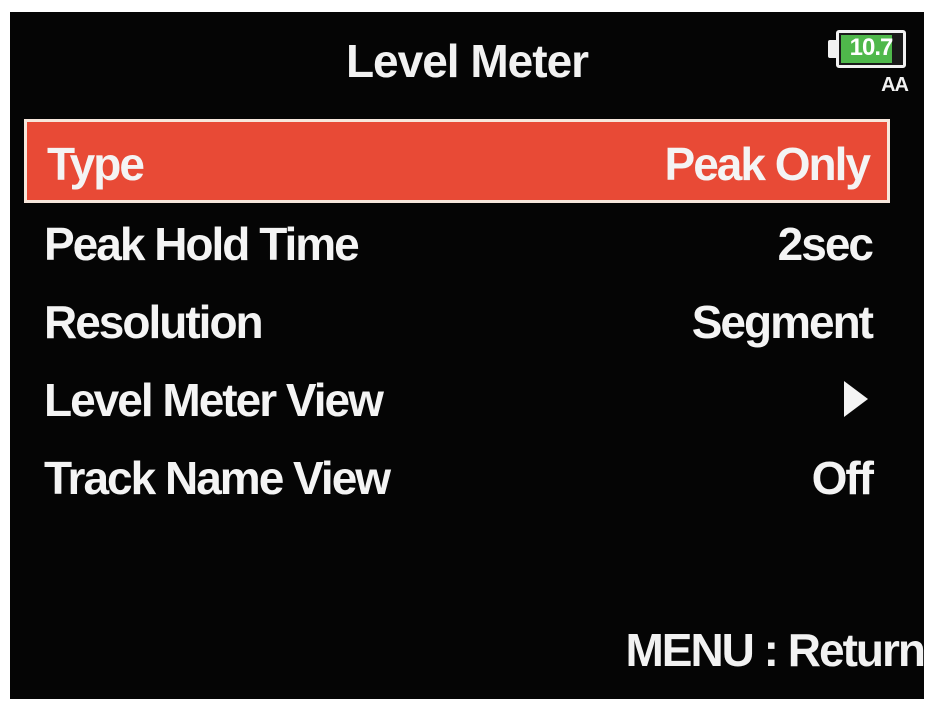 The image size is (934, 709). What do you see at coordinates (842, 478) in the screenshot?
I see `menu-item-value: Off` at bounding box center [842, 478].